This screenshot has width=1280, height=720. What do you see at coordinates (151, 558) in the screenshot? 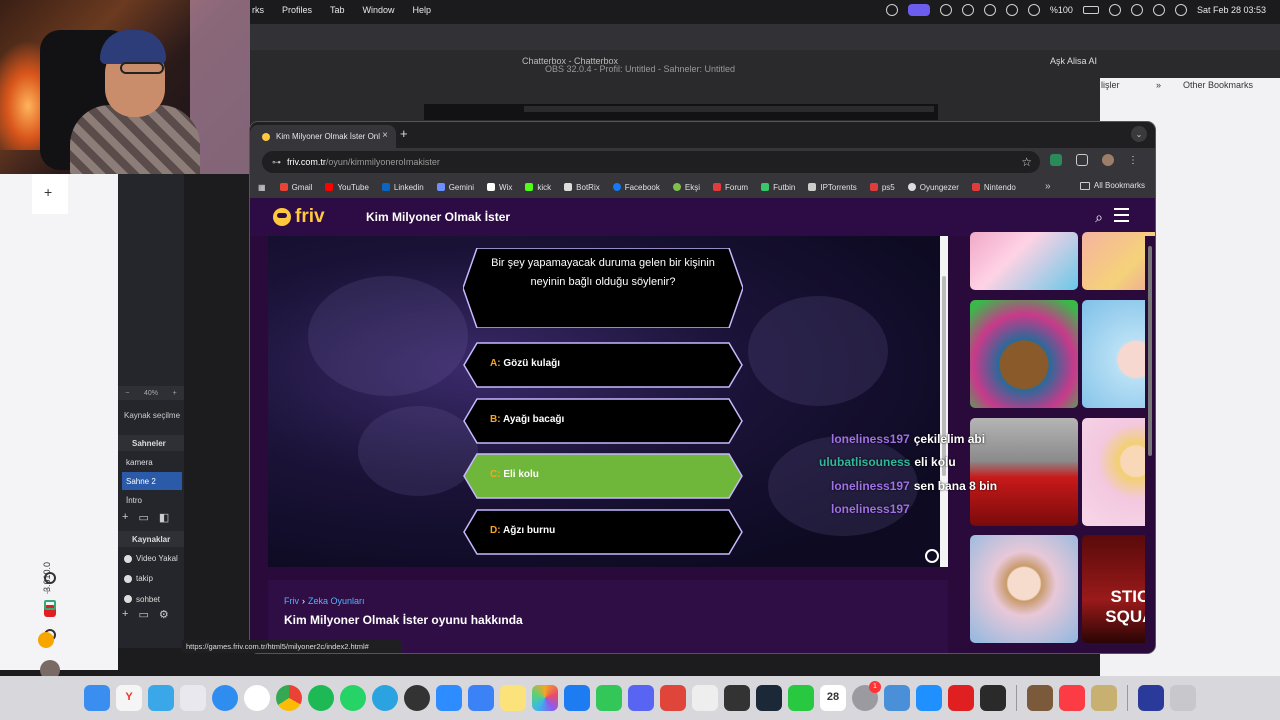
I see `source-item: Video Yakal` at bounding box center [151, 558].